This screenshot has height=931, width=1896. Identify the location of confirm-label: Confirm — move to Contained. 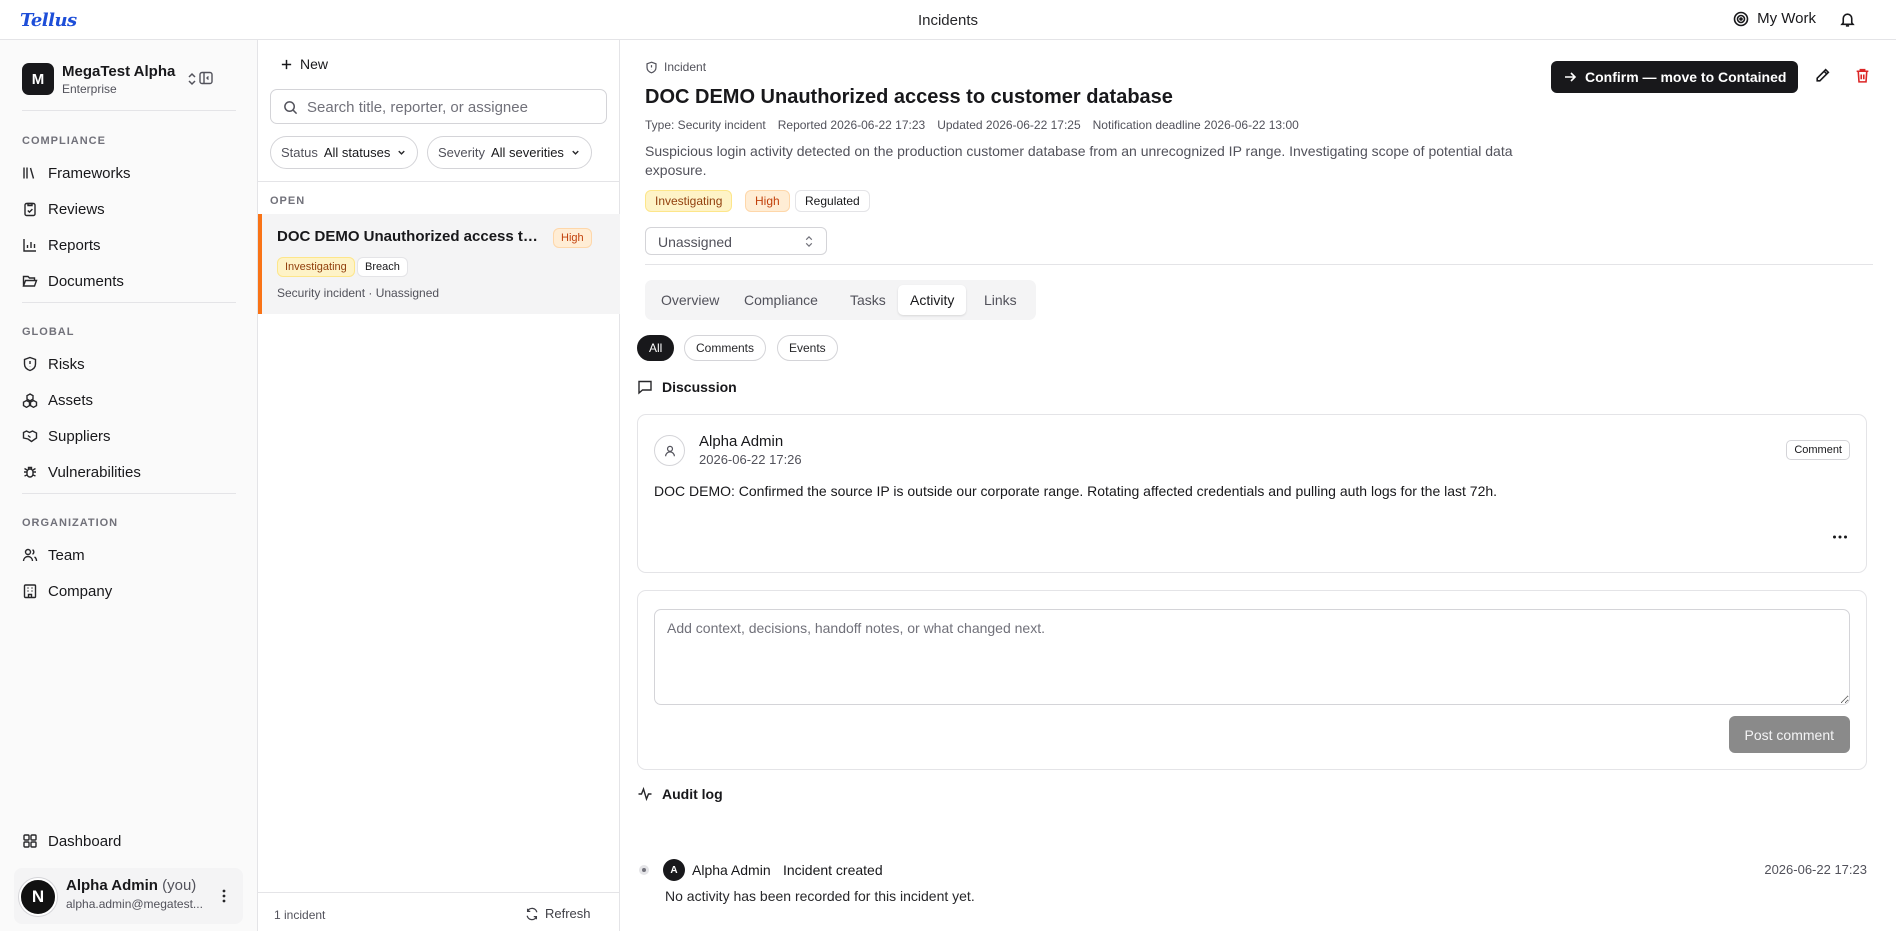
(1686, 77).